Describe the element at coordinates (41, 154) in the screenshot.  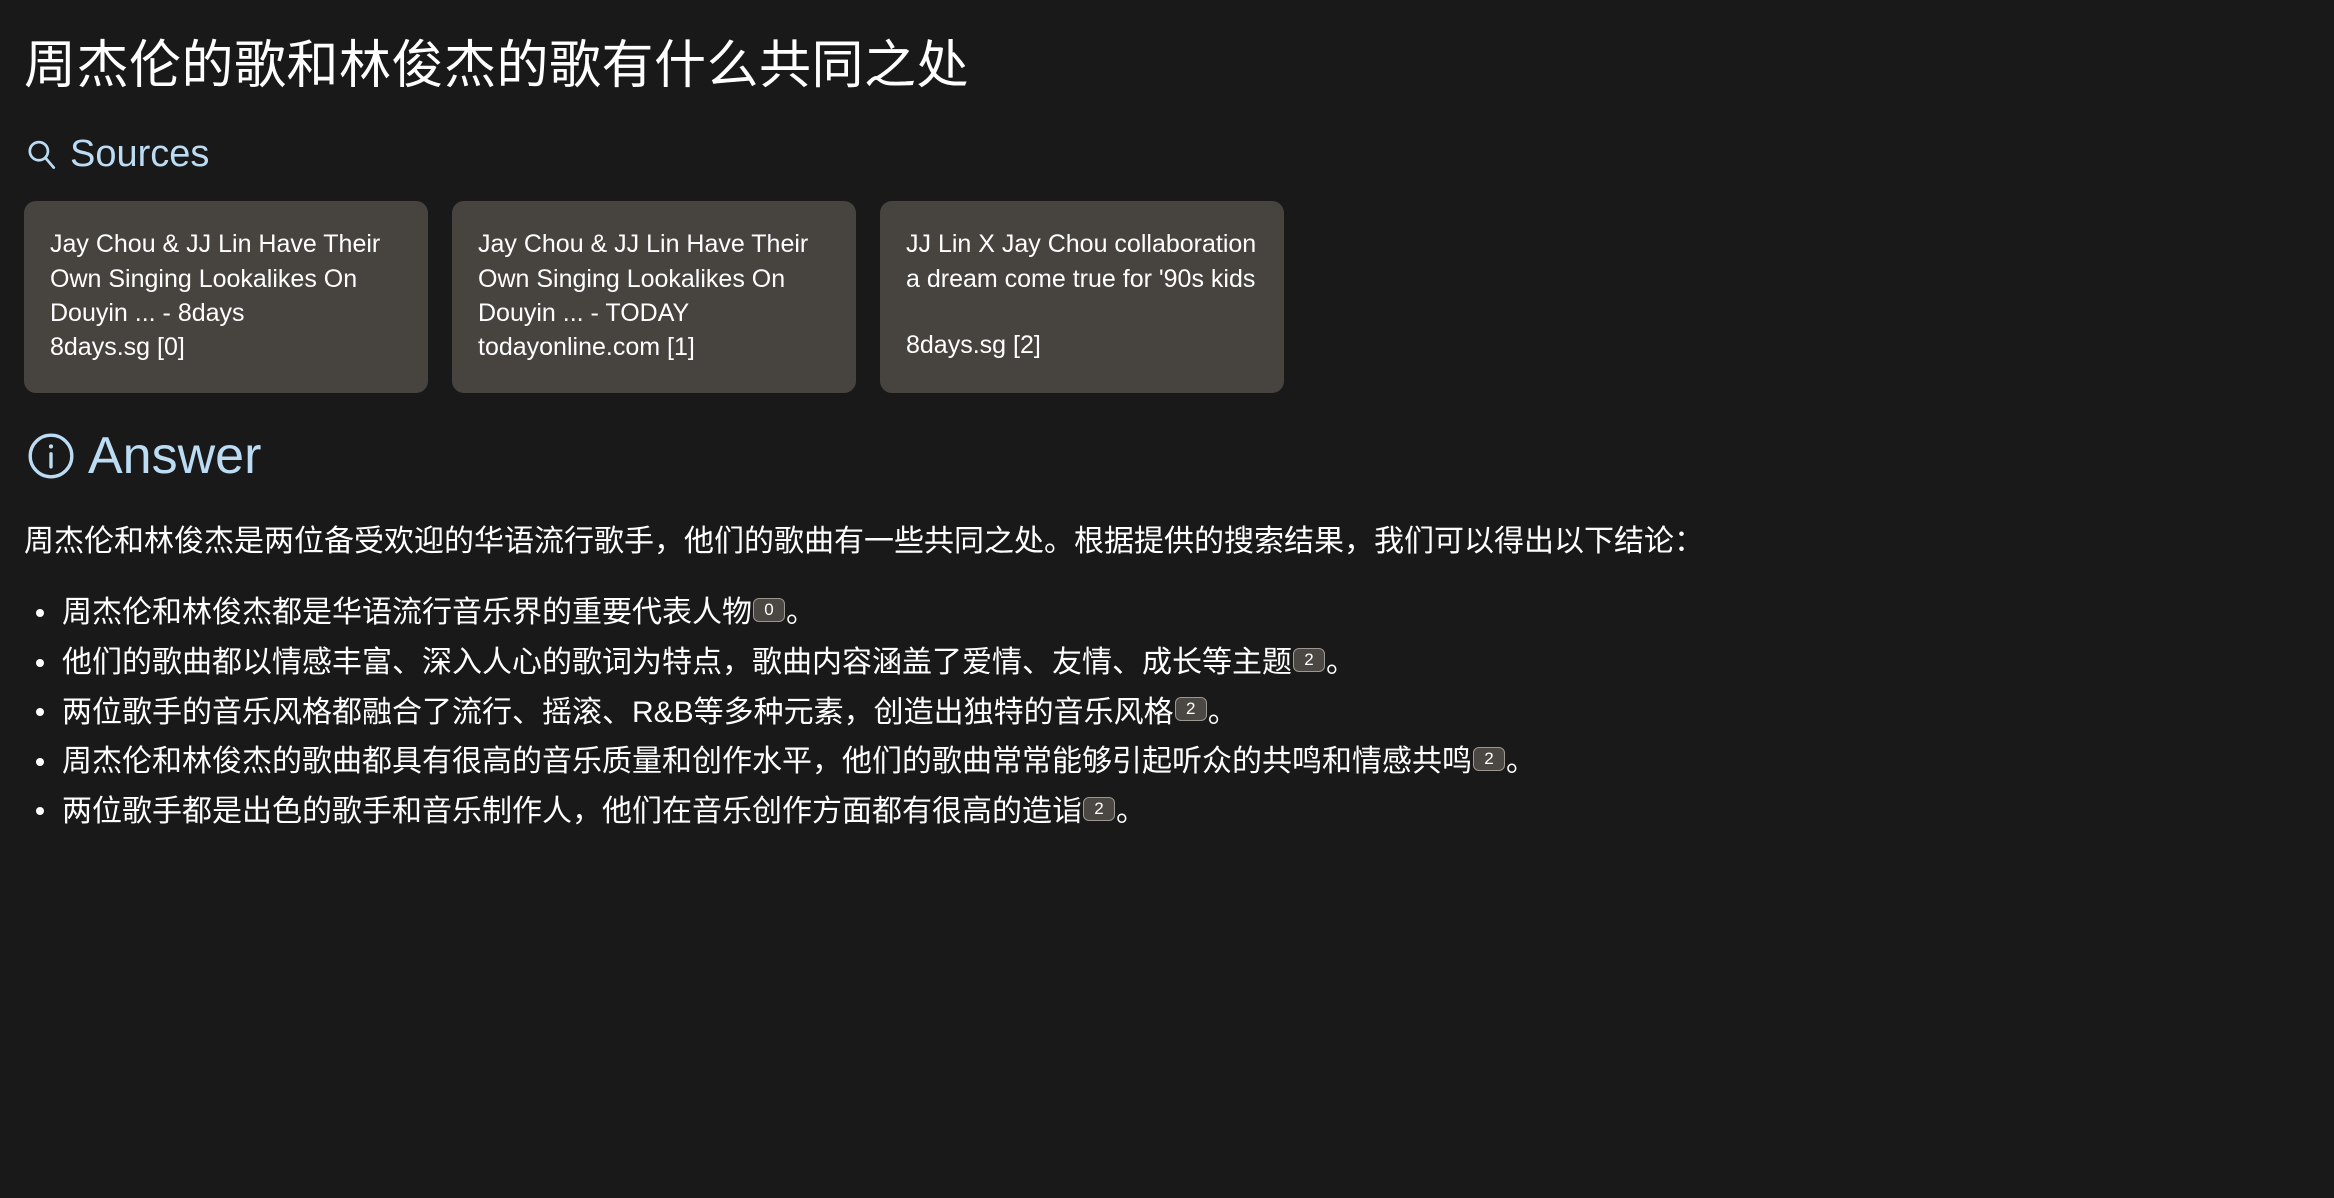
I see `search-icon` at that location.